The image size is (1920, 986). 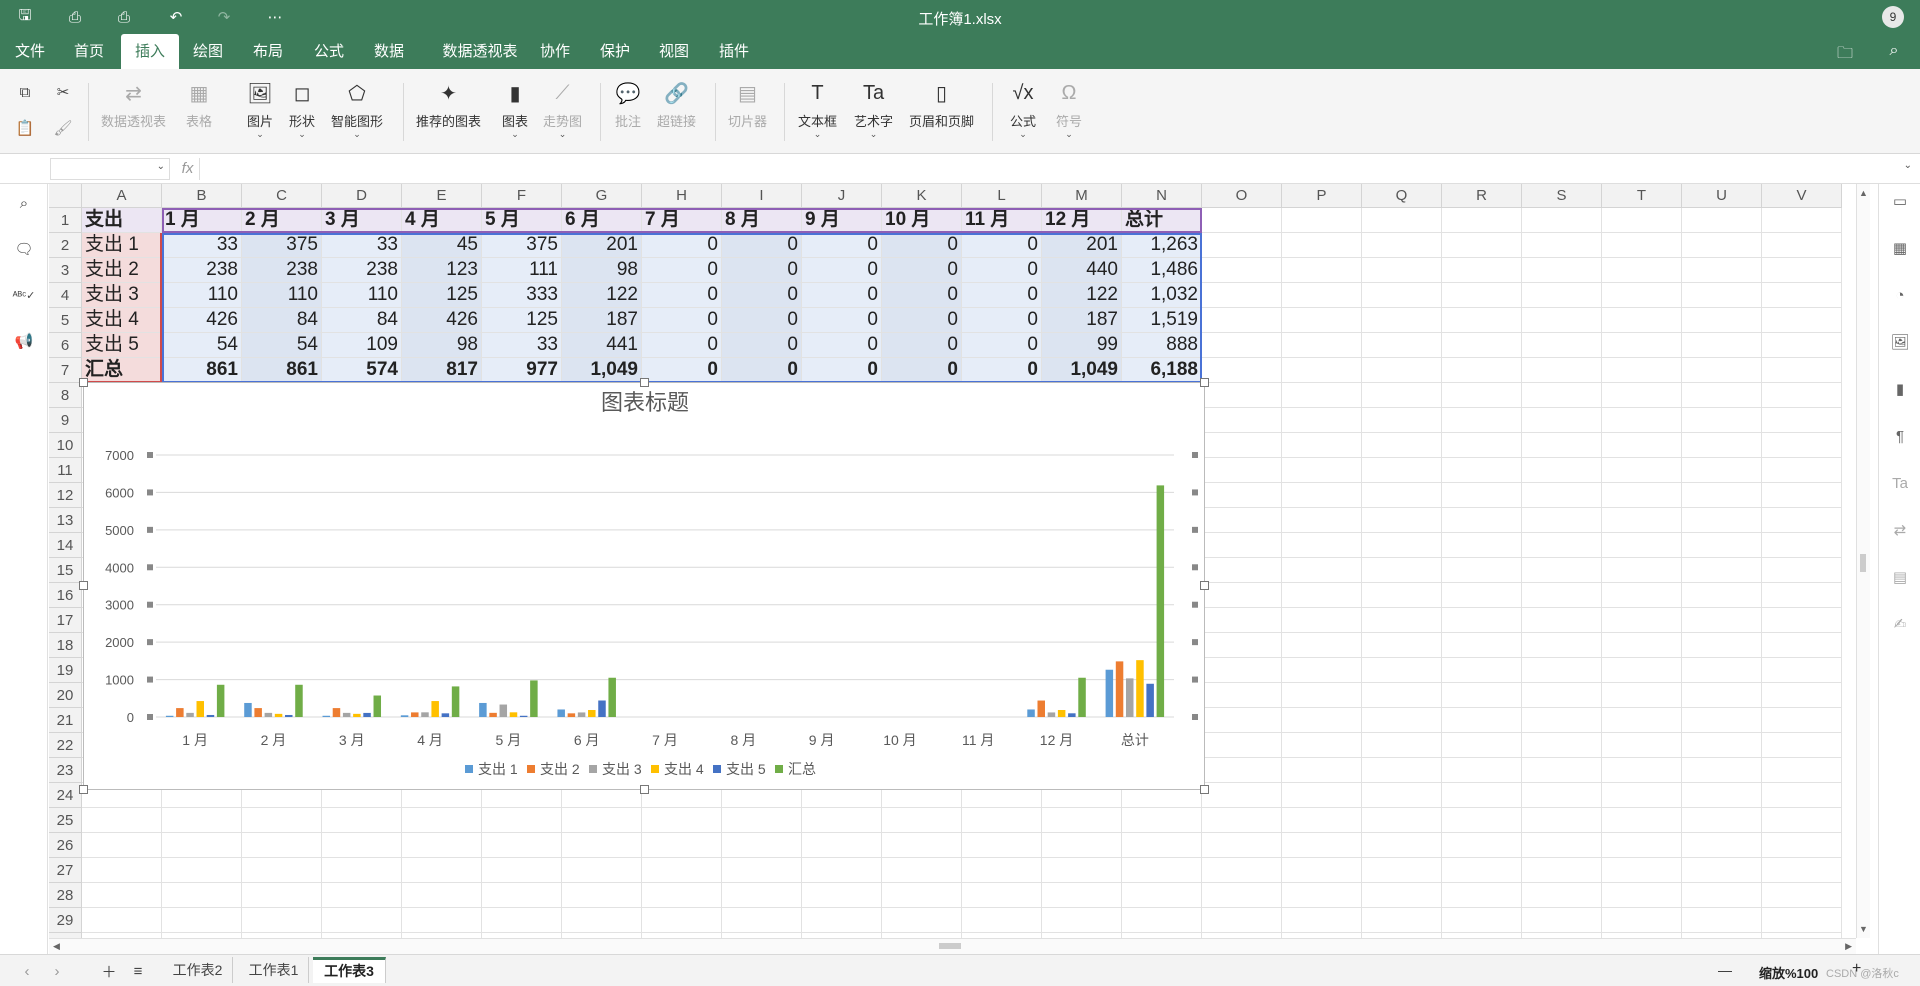 I want to click on table-cell: 861, so click(x=202, y=370).